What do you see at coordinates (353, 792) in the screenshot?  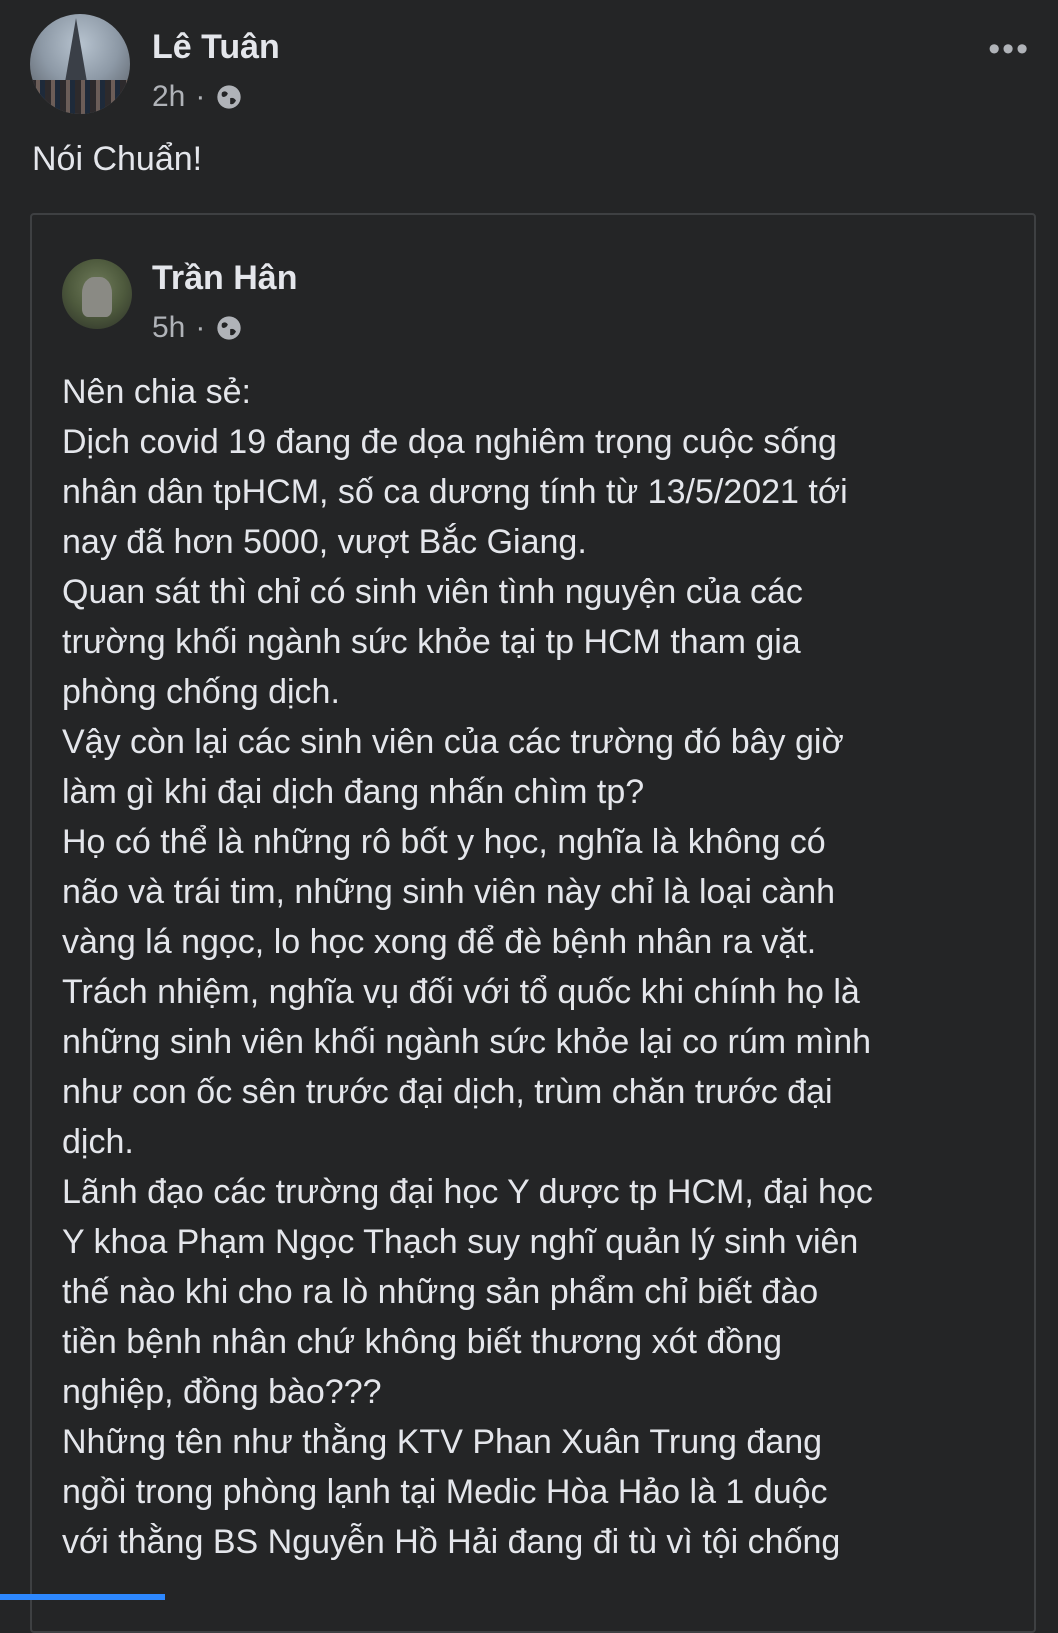 I see `shared-post-line: làm gì khi đại dịch đang nhấn chìm tp?` at bounding box center [353, 792].